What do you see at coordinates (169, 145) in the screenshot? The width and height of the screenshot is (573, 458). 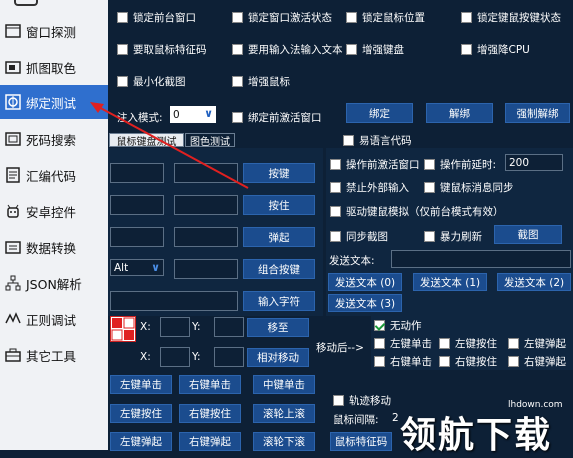 I see `annotation-arrow` at bounding box center [169, 145].